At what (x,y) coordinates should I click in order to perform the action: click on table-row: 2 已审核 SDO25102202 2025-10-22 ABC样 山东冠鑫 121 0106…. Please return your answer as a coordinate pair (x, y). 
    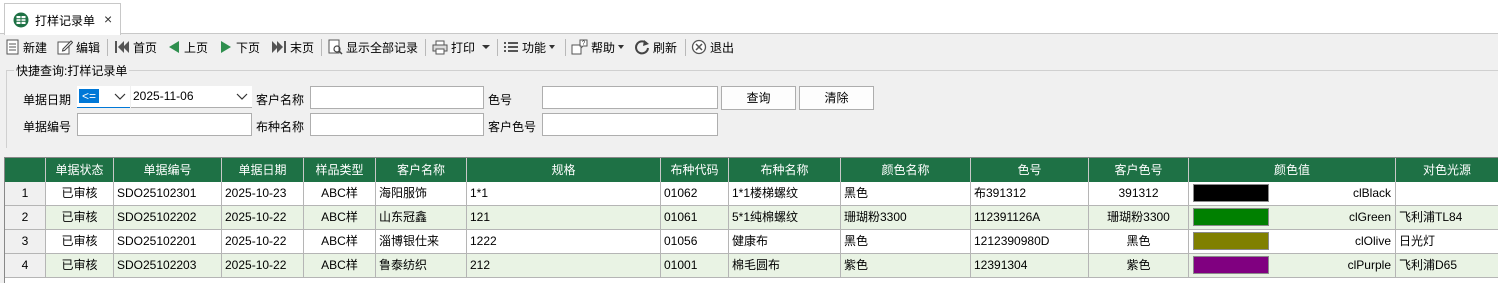
    Looking at the image, I should click on (751, 218).